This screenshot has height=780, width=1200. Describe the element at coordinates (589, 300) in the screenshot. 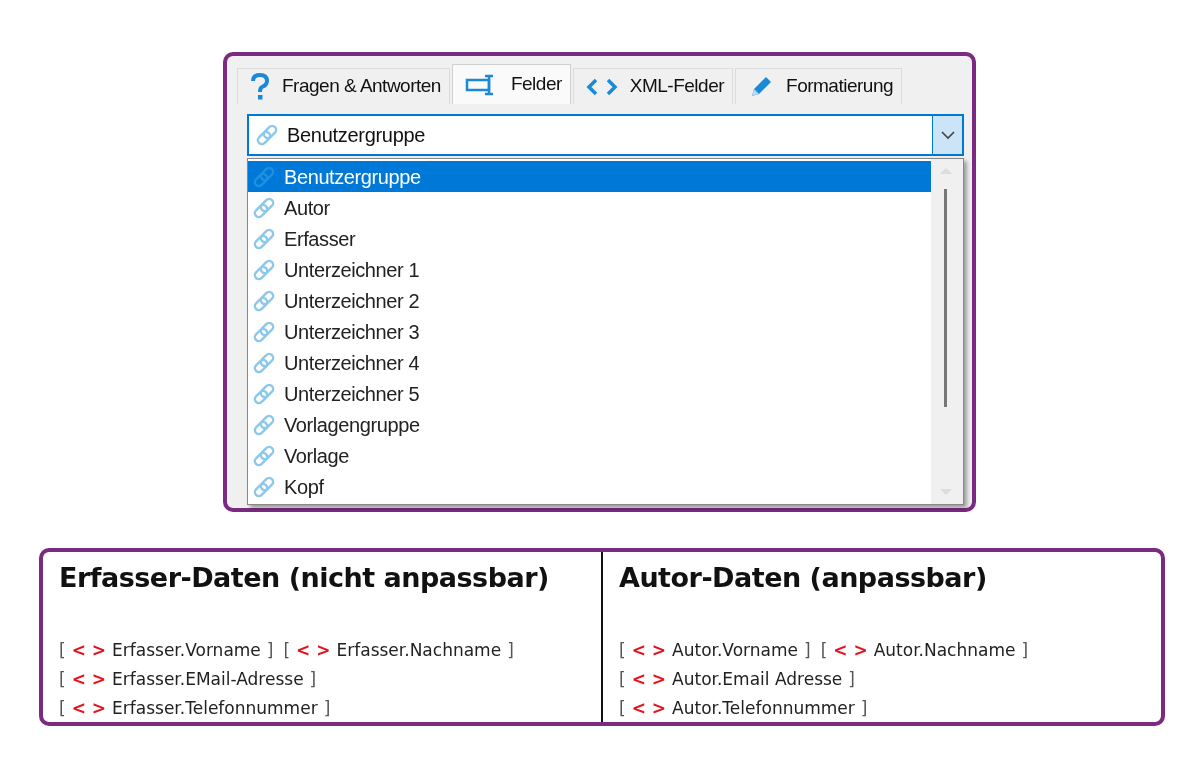

I see `dropdown-item: Unterzeichner 2` at that location.